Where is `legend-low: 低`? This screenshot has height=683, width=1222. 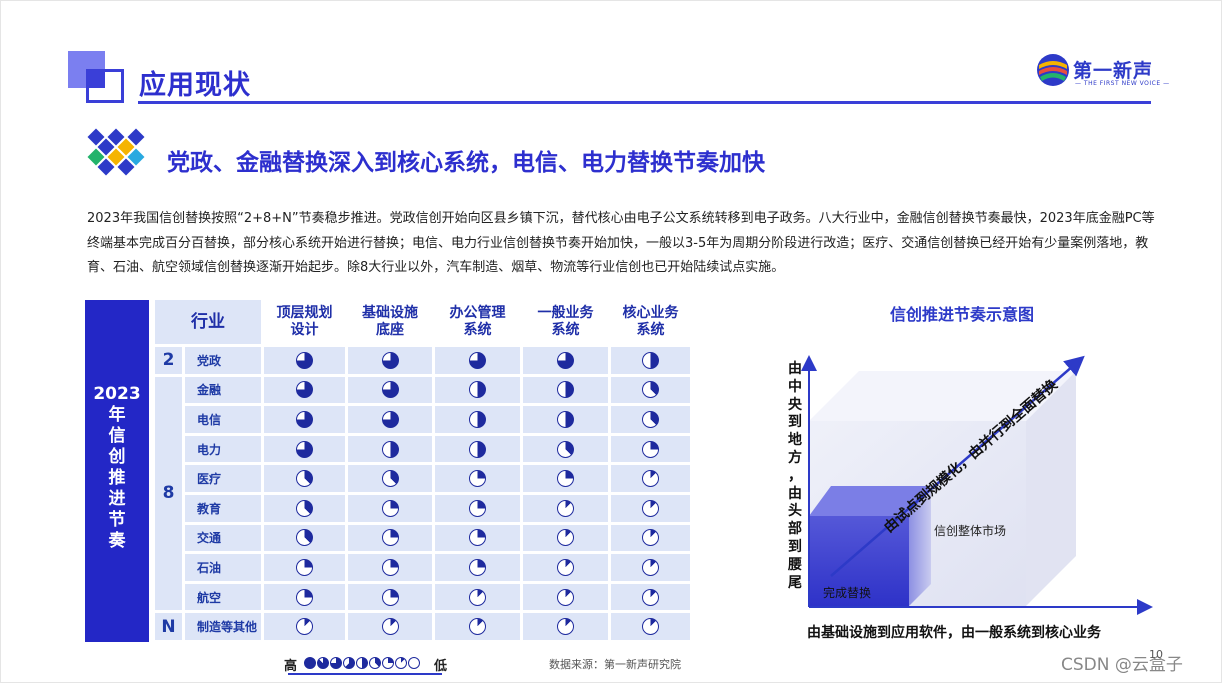 legend-low: 低 is located at coordinates (441, 666).